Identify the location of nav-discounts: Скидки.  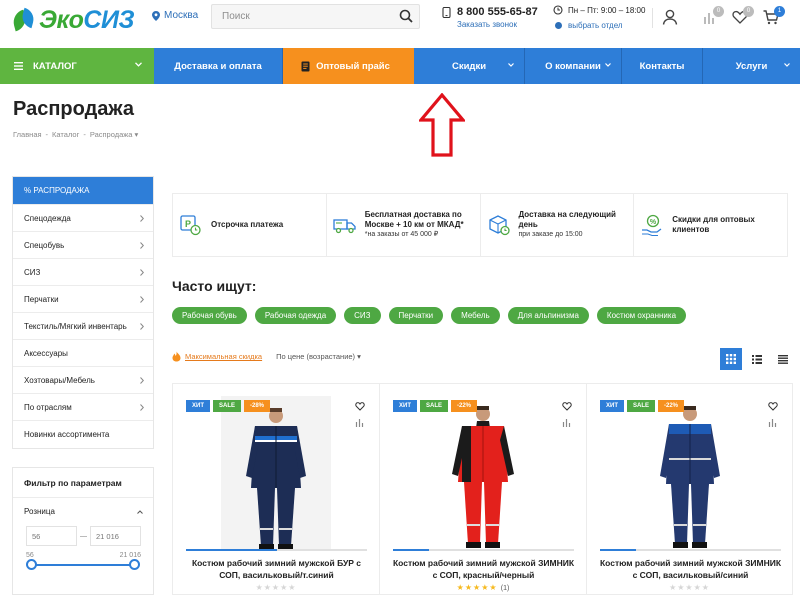
(469, 66).